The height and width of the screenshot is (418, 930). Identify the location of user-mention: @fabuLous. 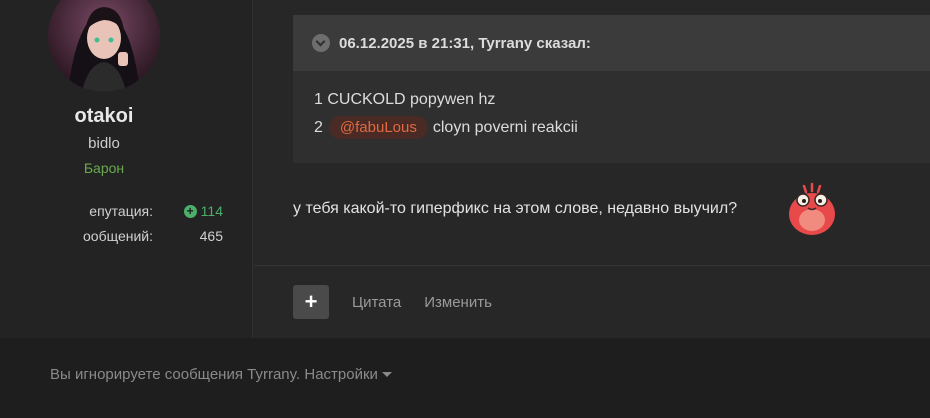
(378, 127).